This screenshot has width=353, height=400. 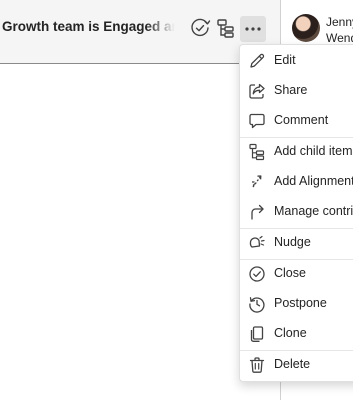 I want to click on menu-item-comment: Comment, so click(x=296, y=121).